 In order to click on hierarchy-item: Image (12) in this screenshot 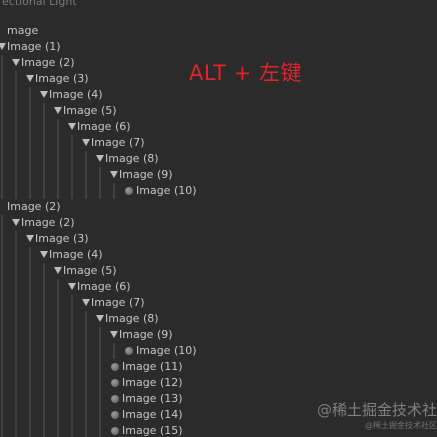, I will do `click(218, 383)`.